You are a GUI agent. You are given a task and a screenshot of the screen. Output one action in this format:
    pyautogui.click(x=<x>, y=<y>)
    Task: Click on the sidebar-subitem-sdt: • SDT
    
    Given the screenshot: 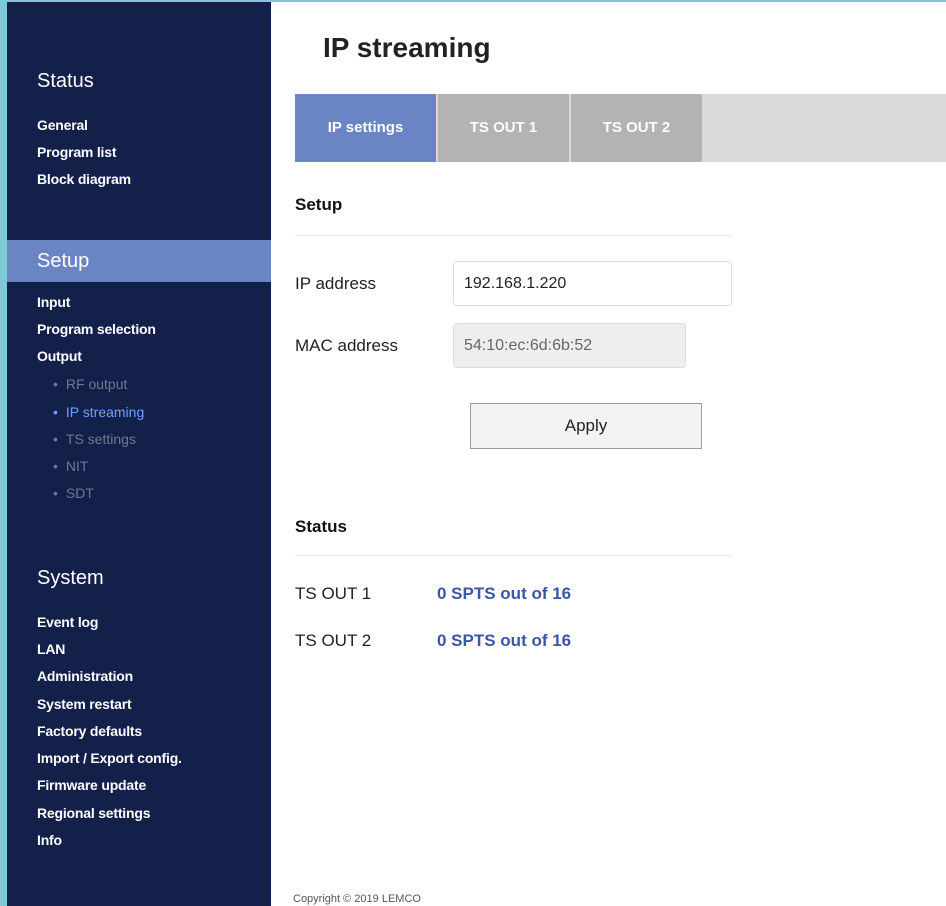 What is the action you would take?
    pyautogui.click(x=73, y=493)
    